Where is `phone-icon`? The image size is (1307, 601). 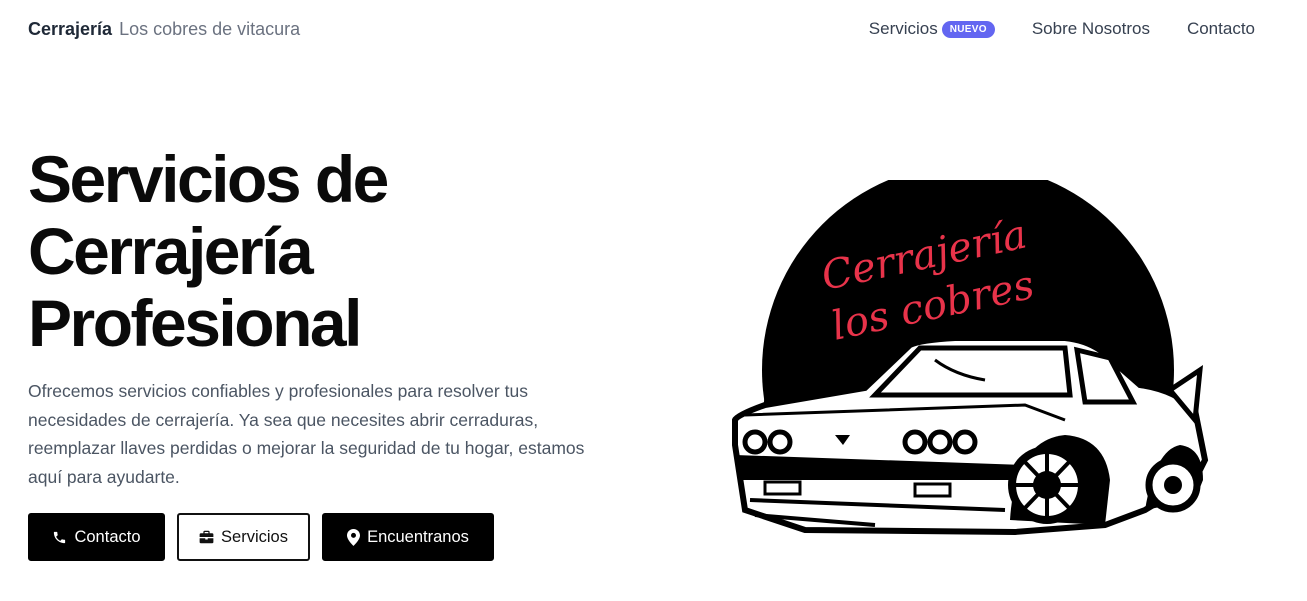 phone-icon is located at coordinates (60, 537).